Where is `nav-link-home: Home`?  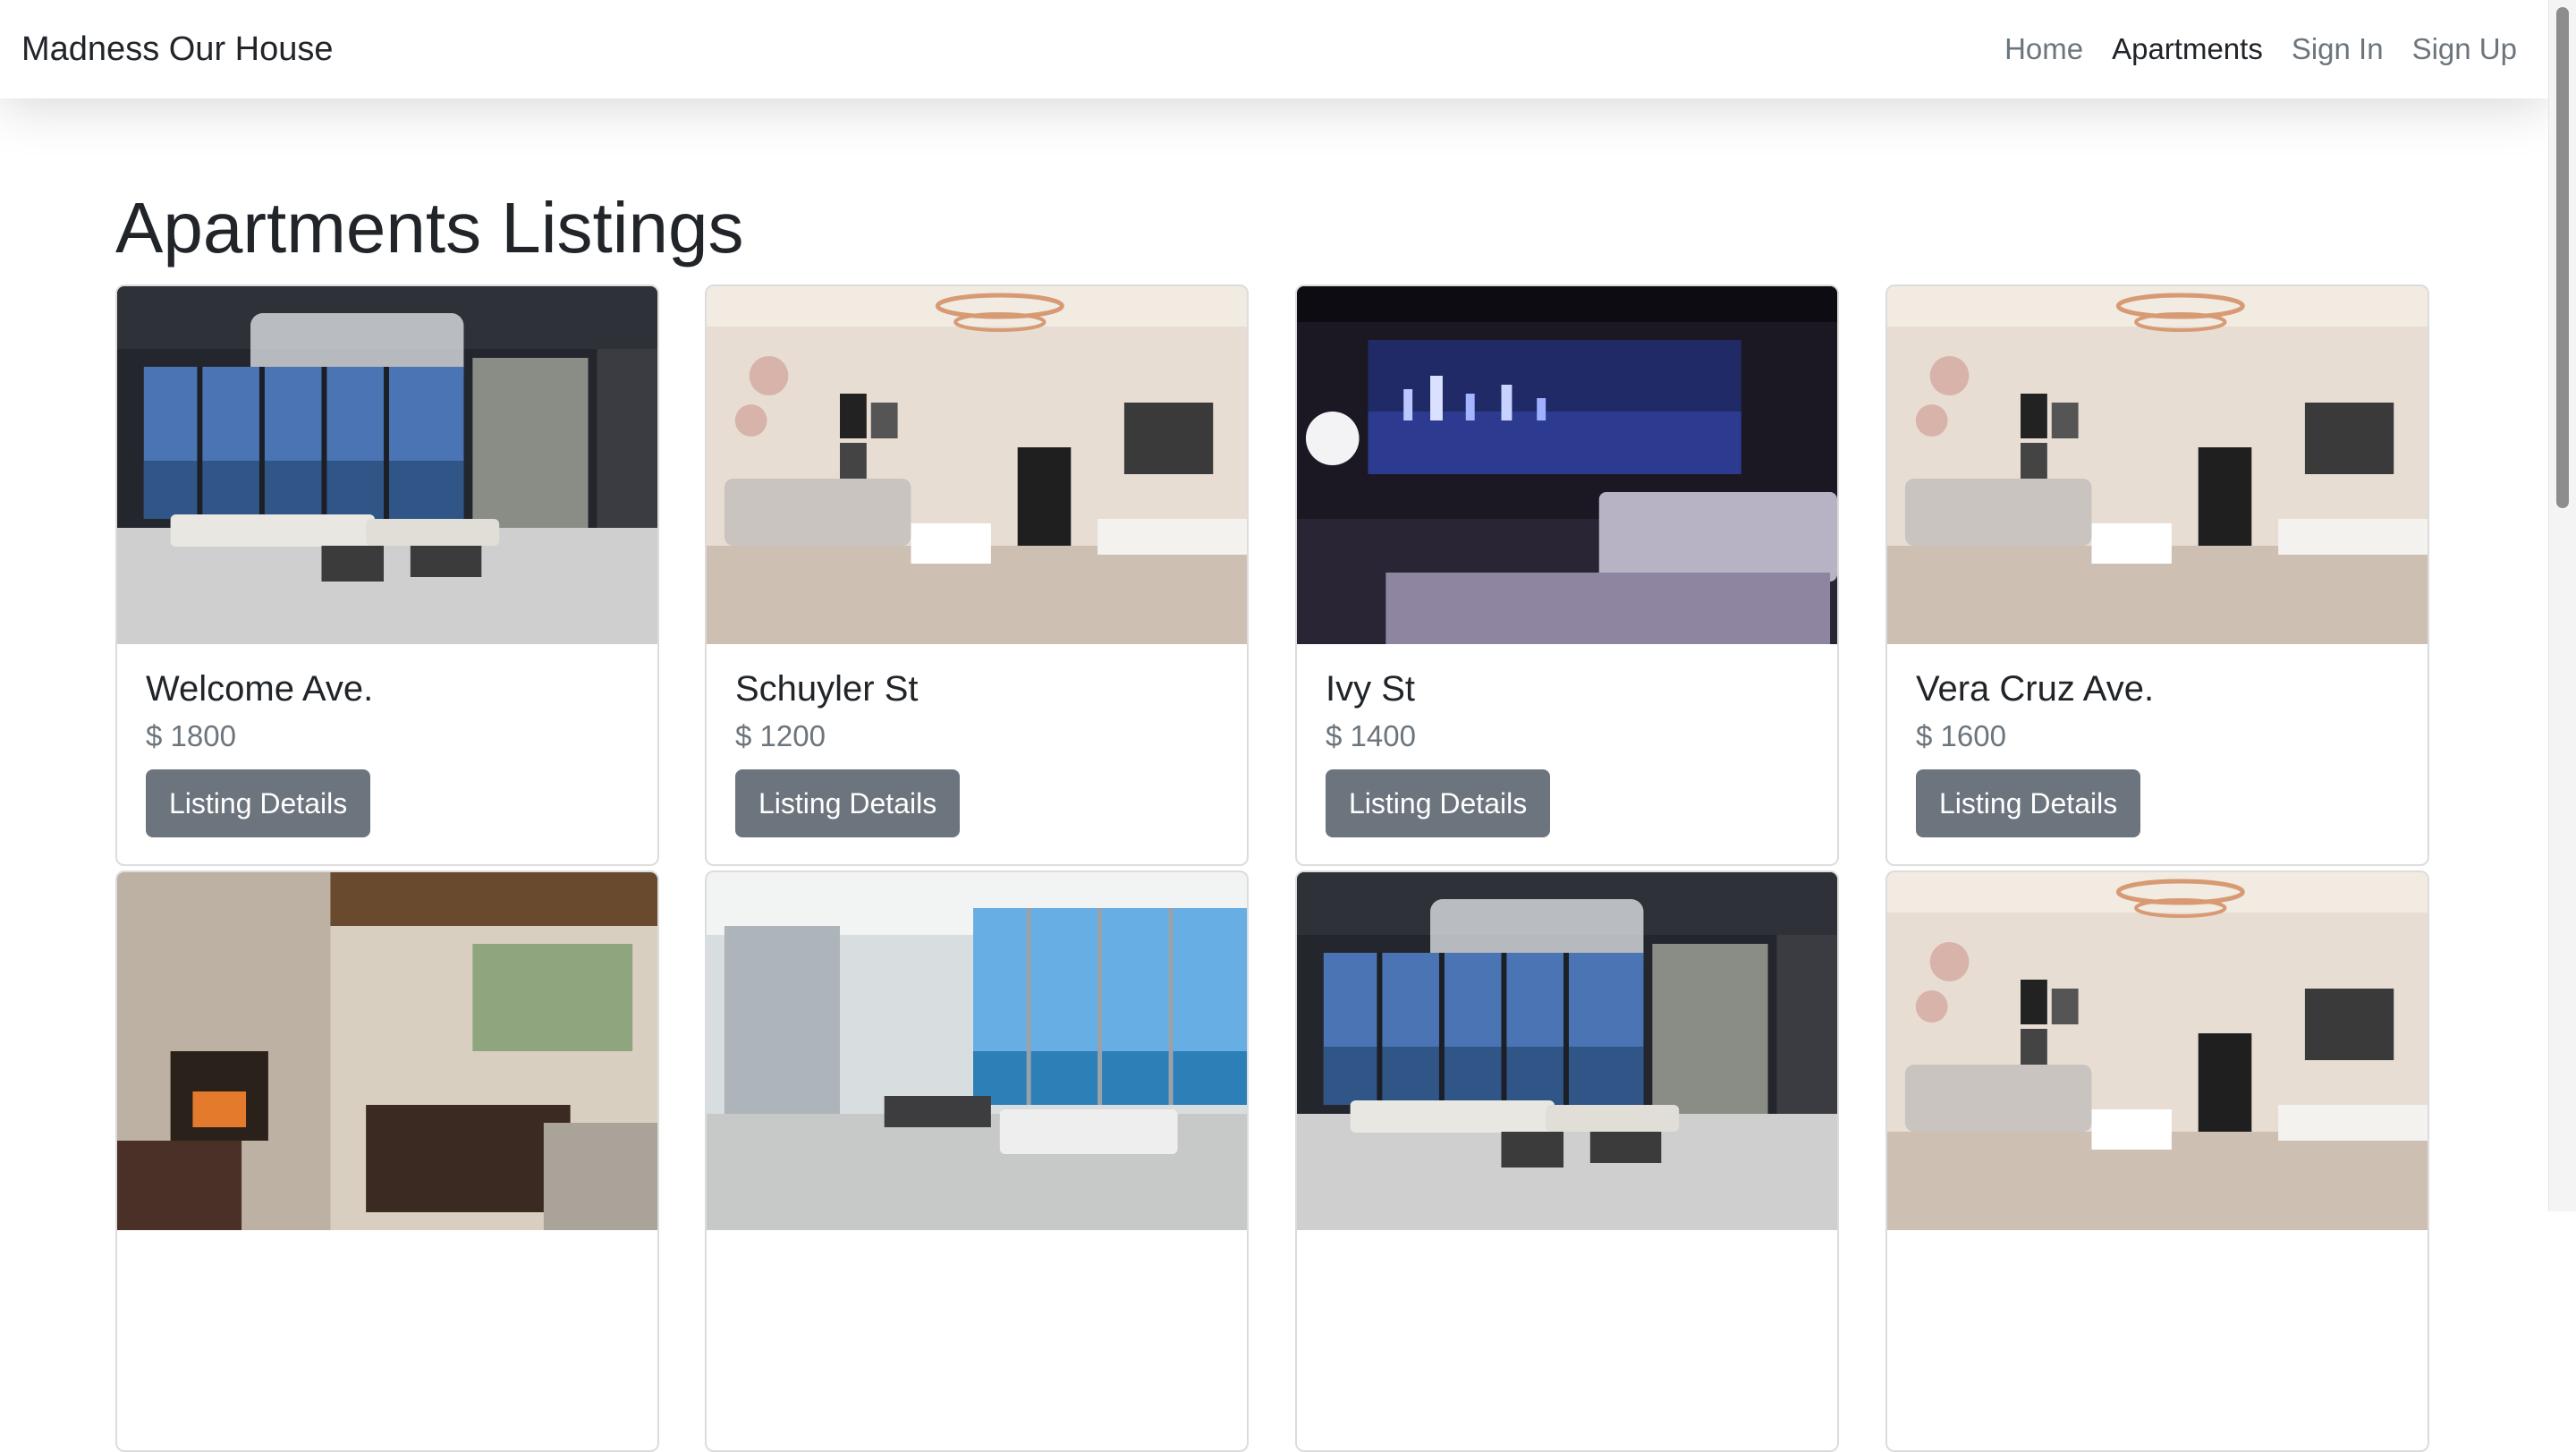 nav-link-home: Home is located at coordinates (2043, 49).